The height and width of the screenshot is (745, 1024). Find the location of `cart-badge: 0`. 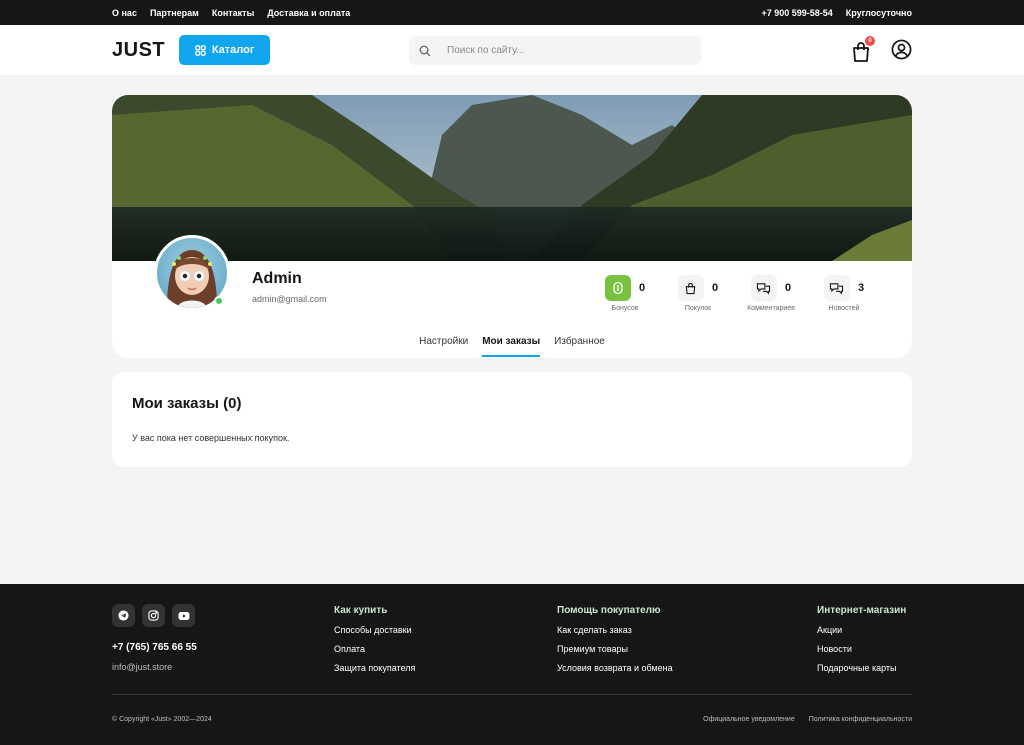

cart-badge: 0 is located at coordinates (870, 41).